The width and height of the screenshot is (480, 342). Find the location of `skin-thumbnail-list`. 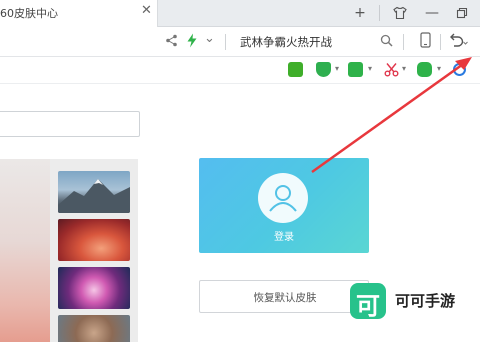

skin-thumbnail-list is located at coordinates (94, 250).